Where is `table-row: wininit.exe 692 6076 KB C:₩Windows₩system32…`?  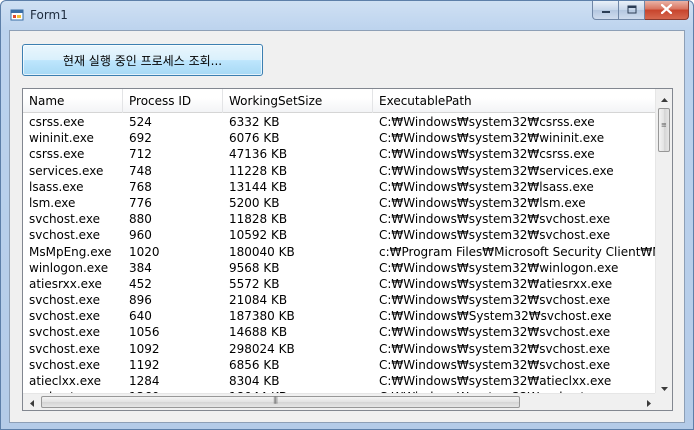 table-row: wininit.exe 692 6076 KB C:₩Windows₩system32… is located at coordinates (340, 138).